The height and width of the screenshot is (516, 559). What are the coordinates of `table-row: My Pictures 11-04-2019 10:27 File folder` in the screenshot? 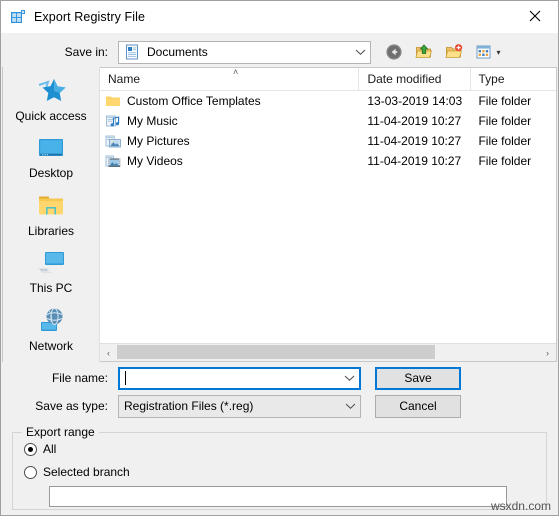 It's located at (328, 141).